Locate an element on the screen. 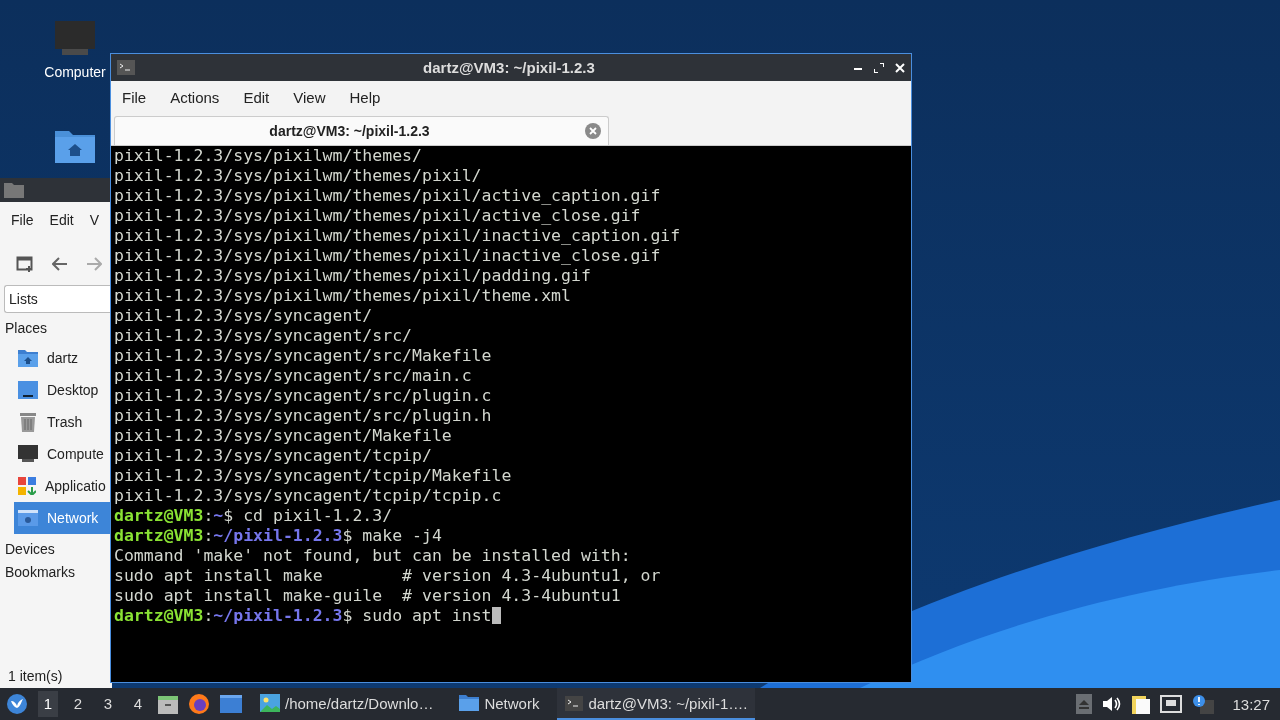 The image size is (1280, 720). taskbar-button: Network is located at coordinates (499, 704).